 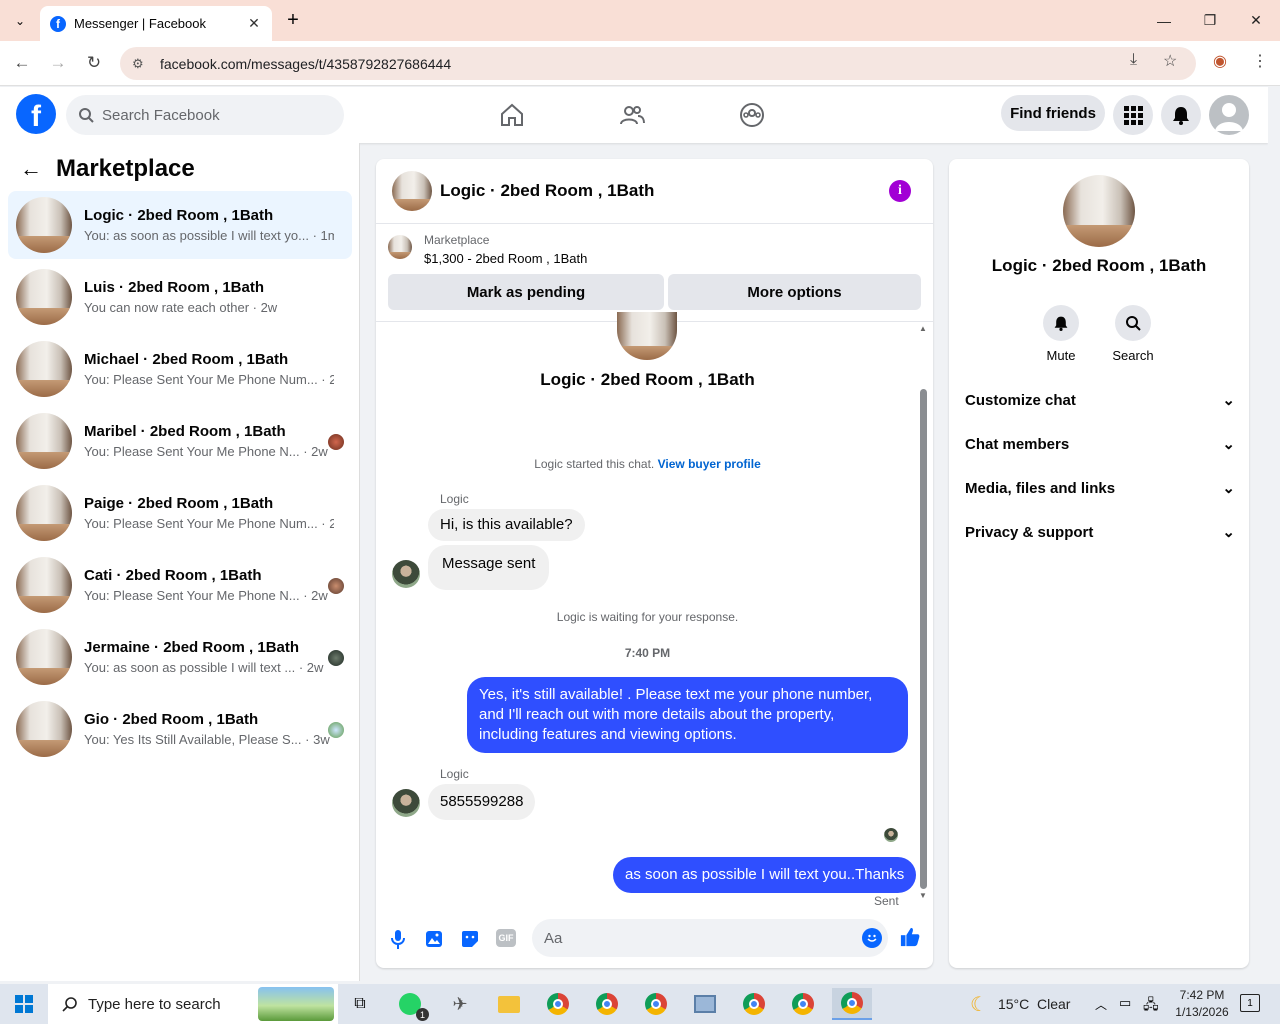 I want to click on whatsapp-icon: 1, so click(x=410, y=1004).